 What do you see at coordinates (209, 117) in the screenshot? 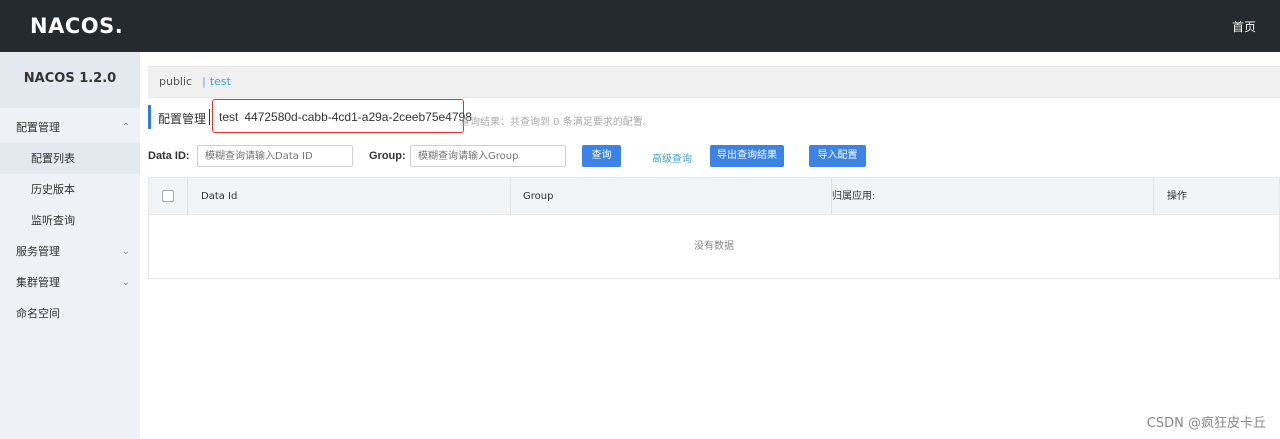
I see `title-separator` at bounding box center [209, 117].